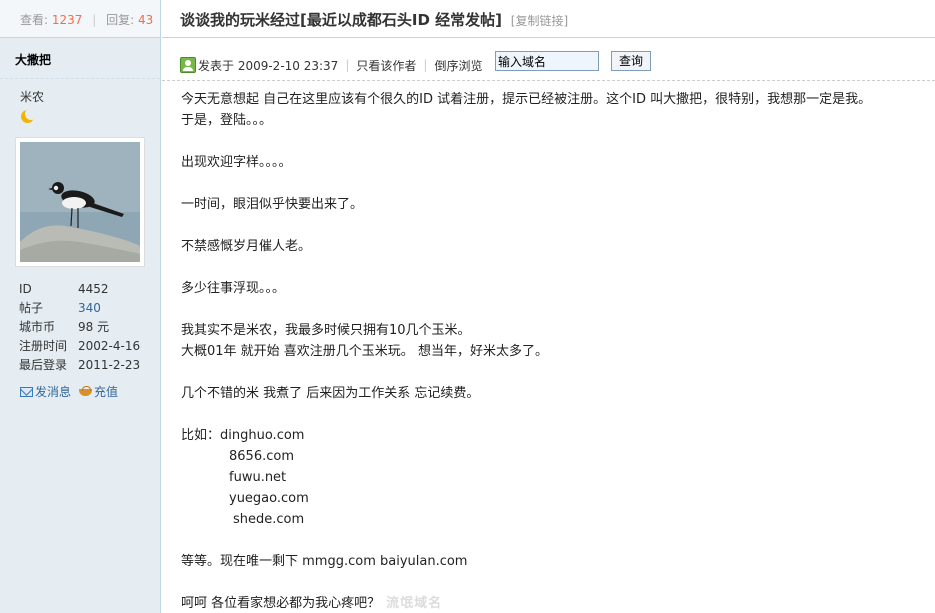  I want to click on coins-label: 城市币, so click(37, 327).